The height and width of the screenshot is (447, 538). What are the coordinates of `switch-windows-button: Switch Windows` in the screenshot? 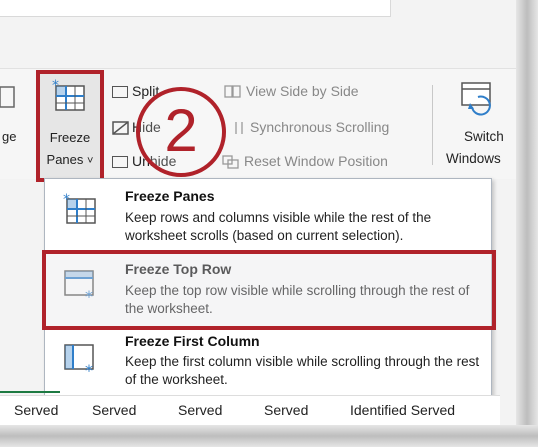 It's located at (482, 127).